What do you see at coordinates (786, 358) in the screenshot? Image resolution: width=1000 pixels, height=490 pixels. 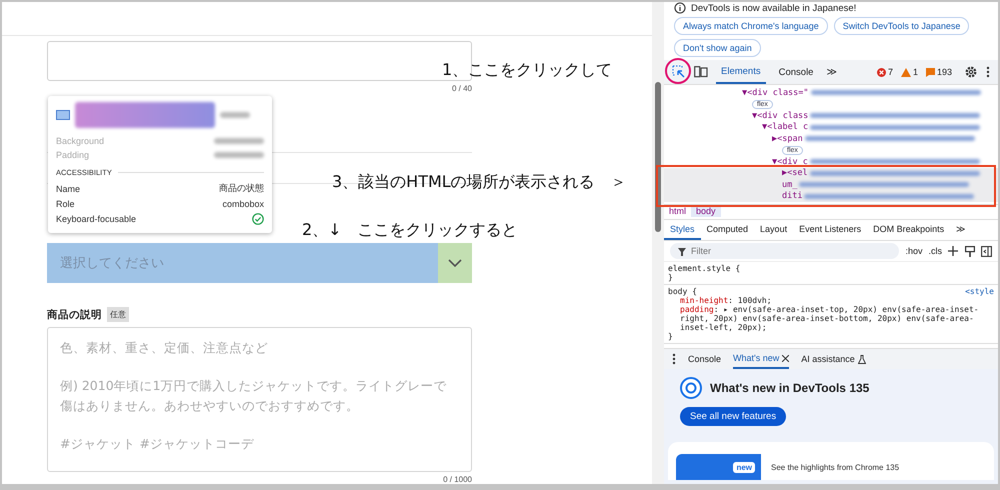 I see `close-icon` at bounding box center [786, 358].